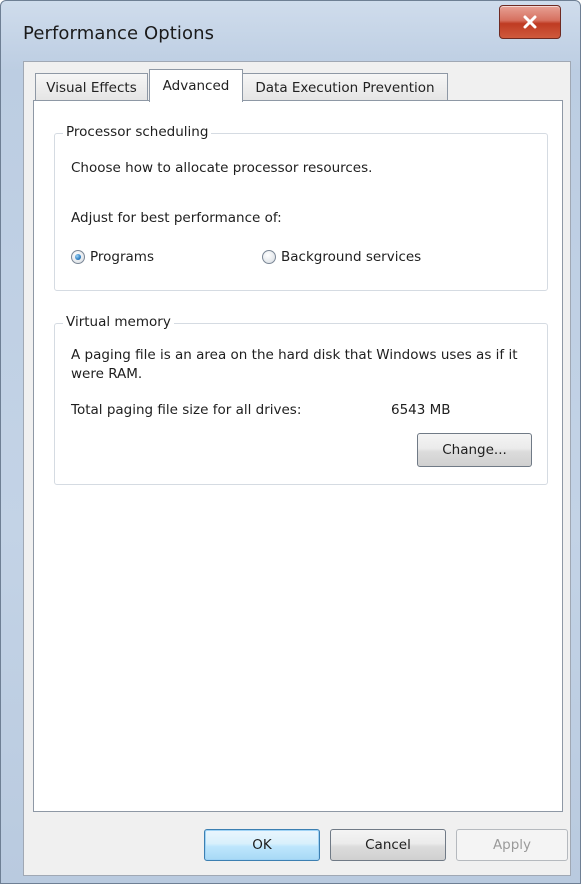  I want to click on virtual-memory-legend: Virtual memory, so click(118, 322).